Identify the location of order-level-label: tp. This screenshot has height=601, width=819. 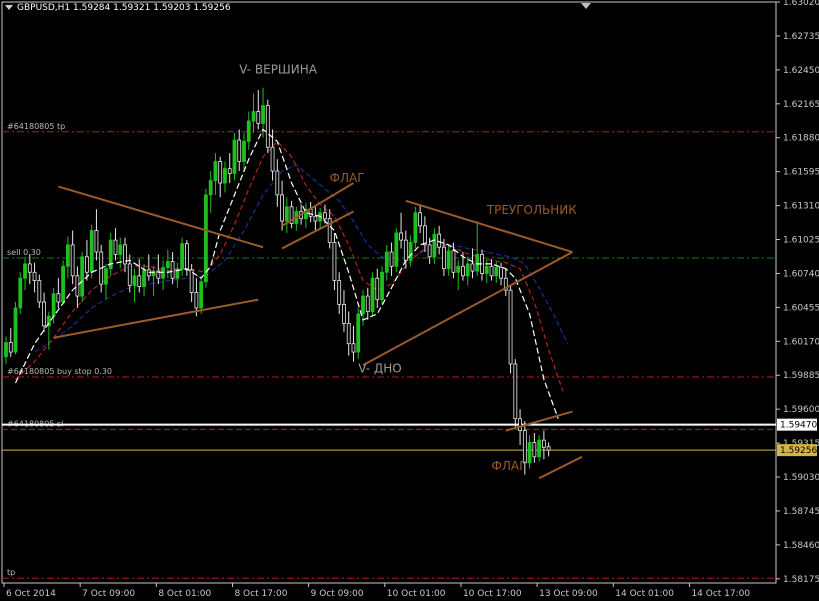
(11, 572).